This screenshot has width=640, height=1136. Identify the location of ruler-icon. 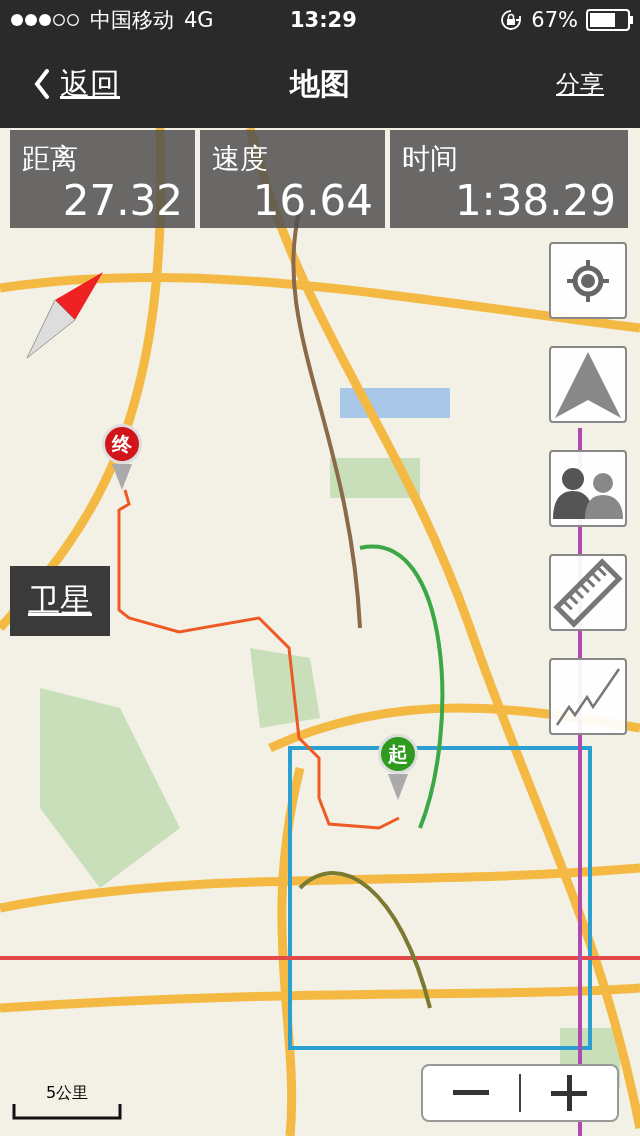
(588, 592).